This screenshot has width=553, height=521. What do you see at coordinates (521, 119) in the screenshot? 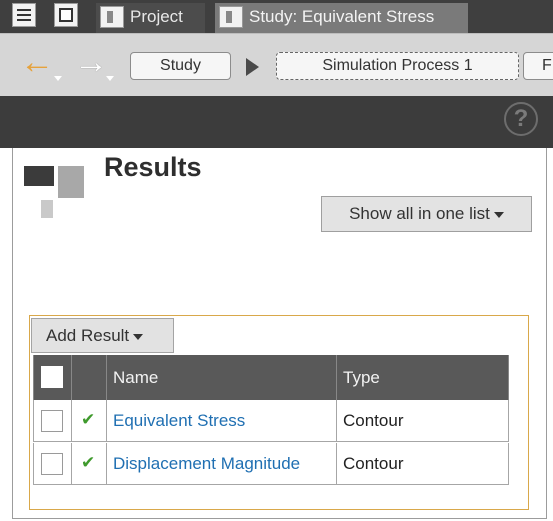
I see `help-icon: ?` at bounding box center [521, 119].